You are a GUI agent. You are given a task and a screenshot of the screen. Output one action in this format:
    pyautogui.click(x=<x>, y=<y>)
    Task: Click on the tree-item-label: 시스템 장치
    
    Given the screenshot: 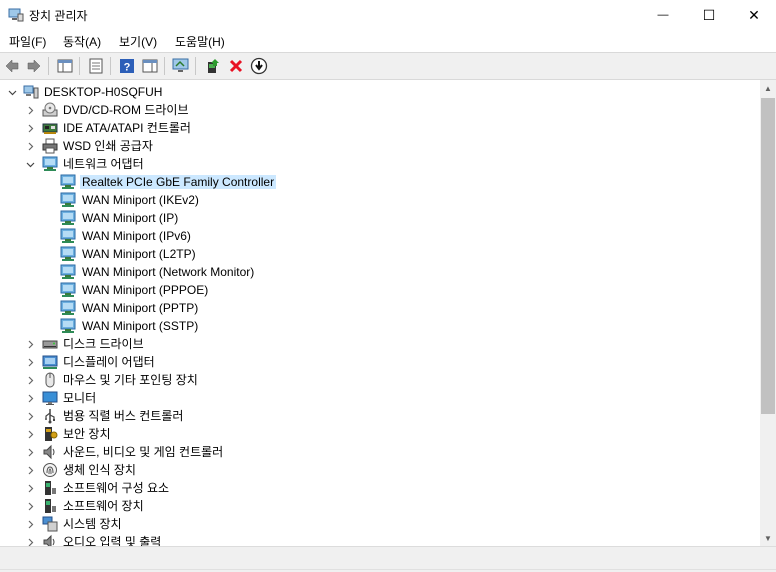 What is the action you would take?
    pyautogui.click(x=92, y=524)
    